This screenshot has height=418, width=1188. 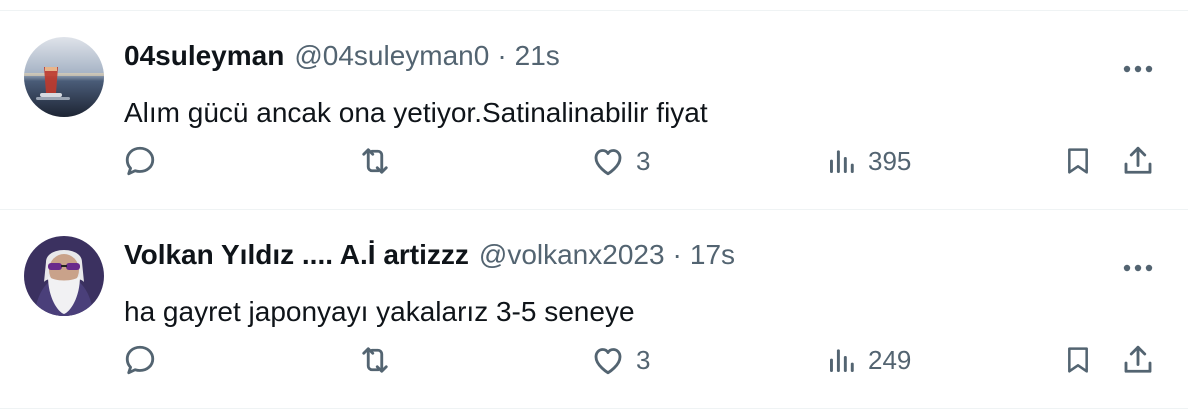 I want to click on divider, so click(x=594, y=408).